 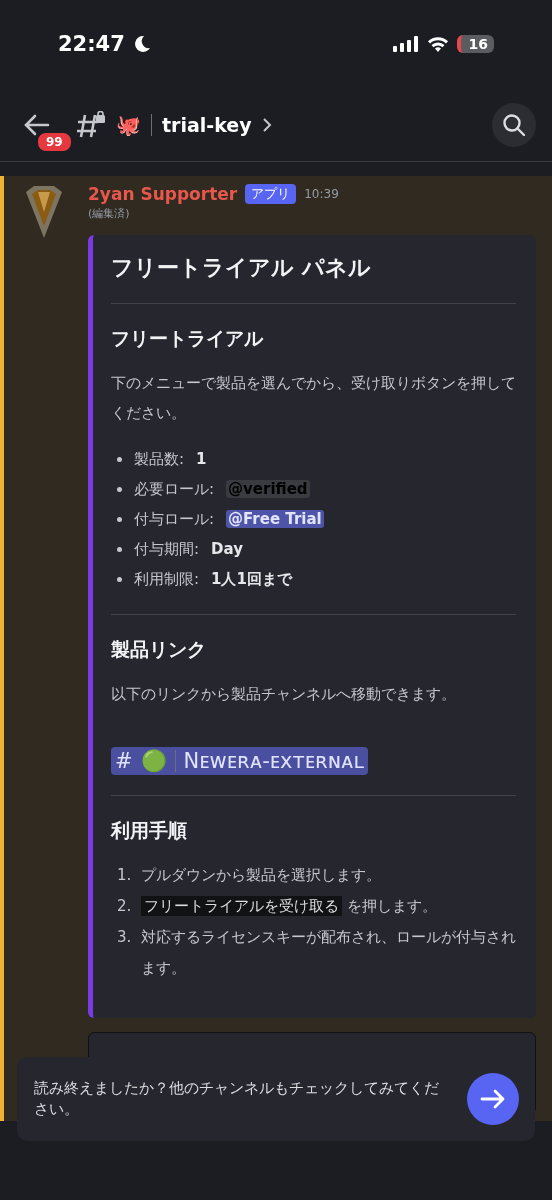 What do you see at coordinates (124, 906) in the screenshot?
I see `step-number: 2.` at bounding box center [124, 906].